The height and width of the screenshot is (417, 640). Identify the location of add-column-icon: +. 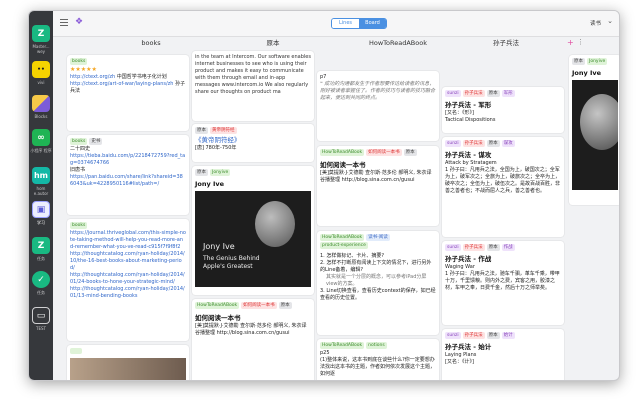
(570, 42).